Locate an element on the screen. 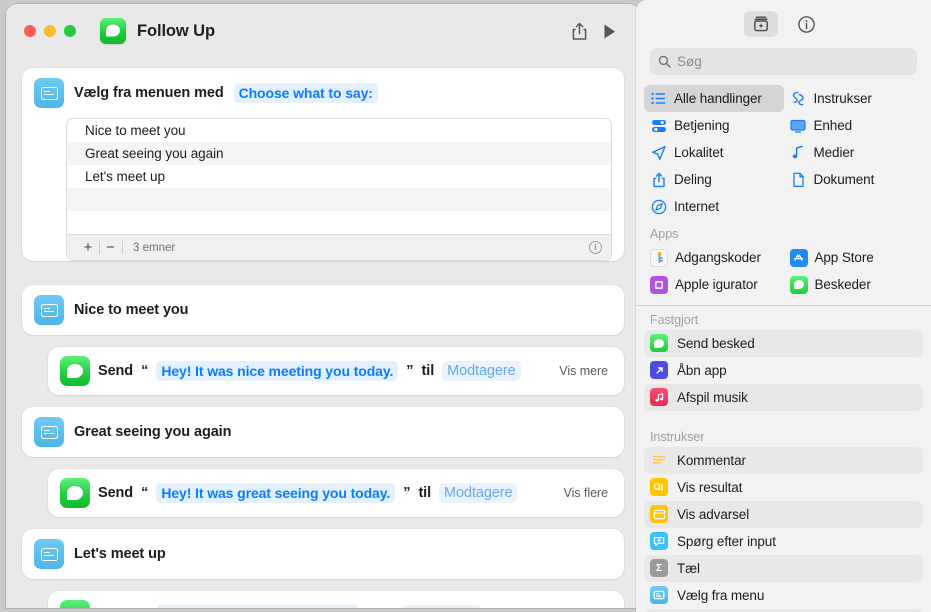 This screenshot has width=931, height=612. document-icon is located at coordinates (798, 179).